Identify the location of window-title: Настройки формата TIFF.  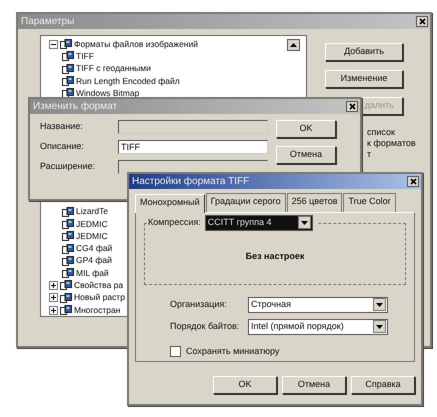
(191, 182).